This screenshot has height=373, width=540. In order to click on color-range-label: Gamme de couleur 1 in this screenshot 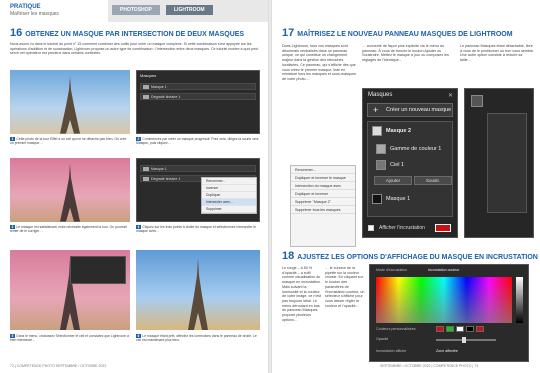, I will do `click(415, 149)`.